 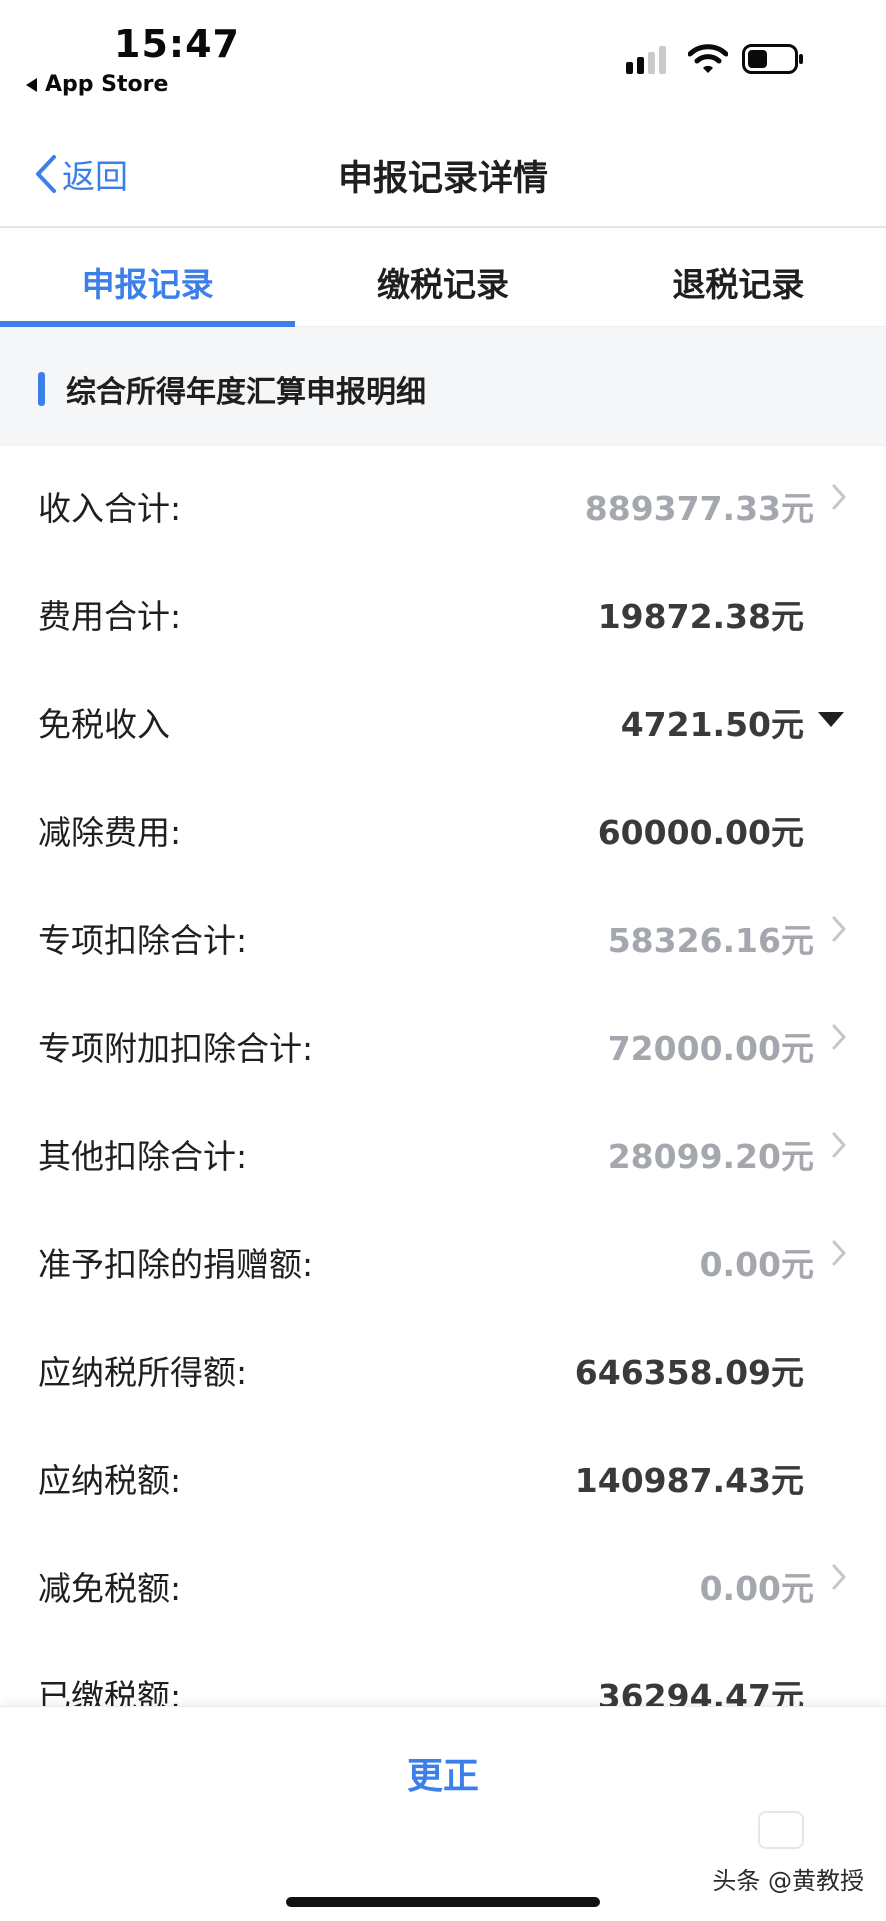 I want to click on row-label: 收入合计:, so click(x=110, y=508).